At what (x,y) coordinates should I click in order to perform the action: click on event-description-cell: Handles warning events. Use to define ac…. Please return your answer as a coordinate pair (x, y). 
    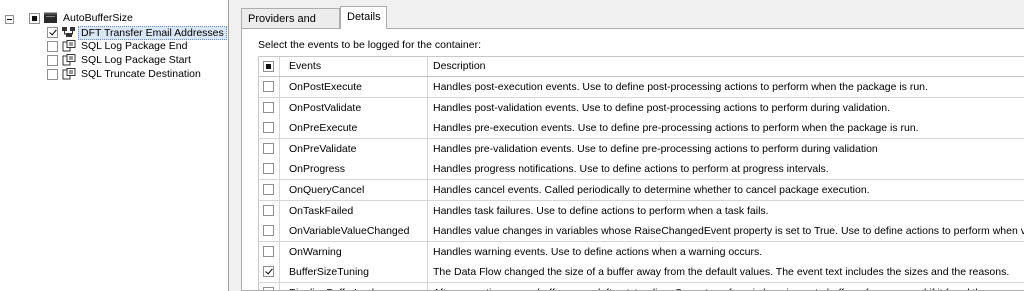
    Looking at the image, I should click on (598, 251).